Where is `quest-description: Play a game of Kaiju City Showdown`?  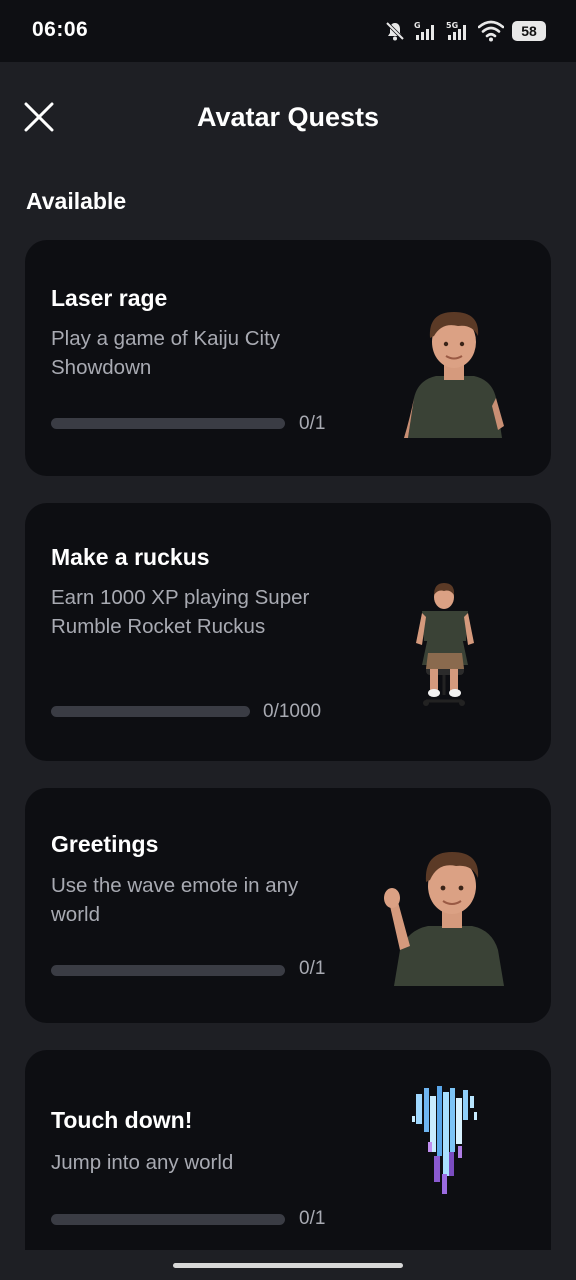 quest-description: Play a game of Kaiju City Showdown is located at coordinates (166, 353).